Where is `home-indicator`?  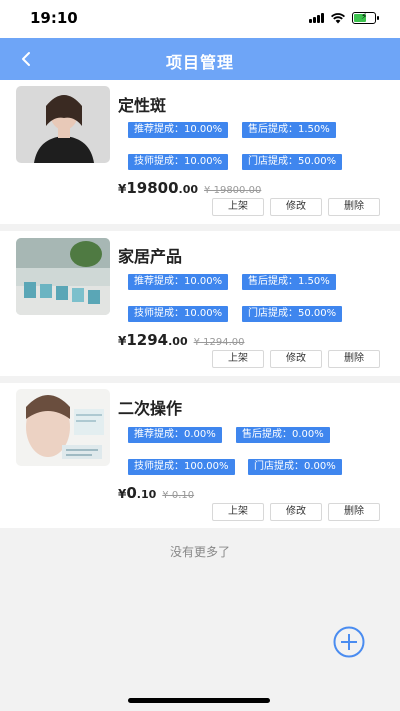
home-indicator is located at coordinates (199, 700).